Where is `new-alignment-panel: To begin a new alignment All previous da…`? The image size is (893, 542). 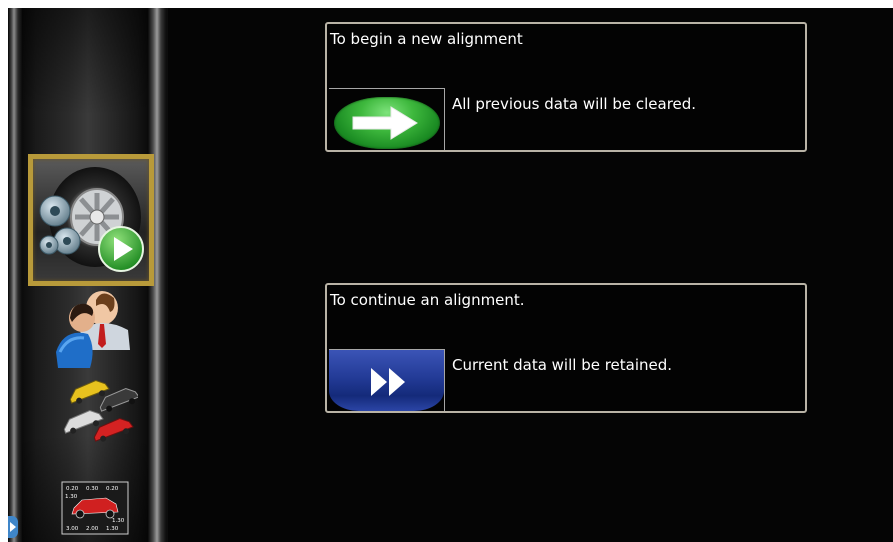 new-alignment-panel: To begin a new alignment All previous da… is located at coordinates (566, 87).